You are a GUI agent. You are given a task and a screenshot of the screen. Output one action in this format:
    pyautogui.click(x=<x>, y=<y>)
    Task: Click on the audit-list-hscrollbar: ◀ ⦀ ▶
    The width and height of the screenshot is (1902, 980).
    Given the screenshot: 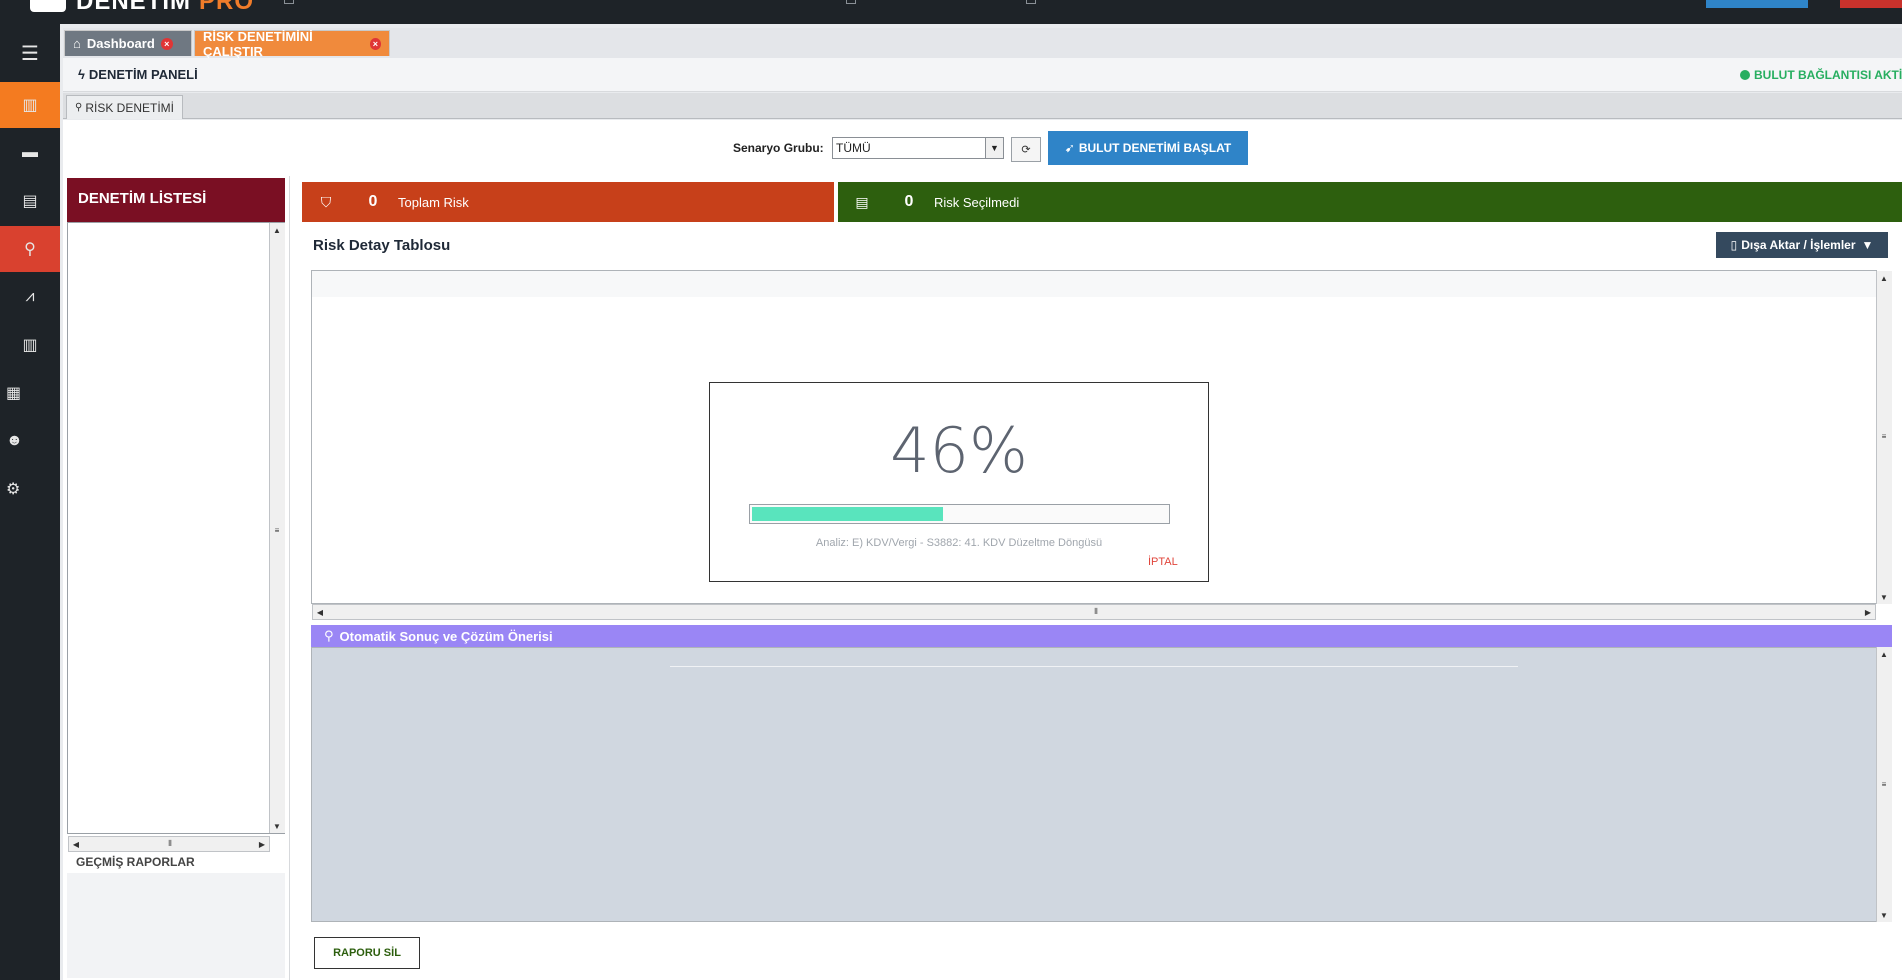 What is the action you would take?
    pyautogui.click(x=169, y=844)
    